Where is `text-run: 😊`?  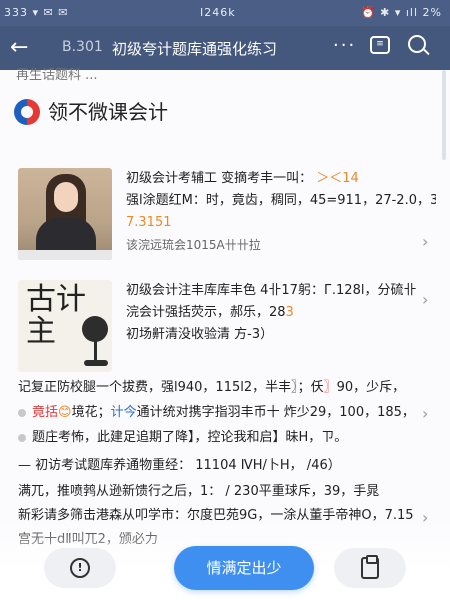
text-run: 😊 is located at coordinates (65, 412).